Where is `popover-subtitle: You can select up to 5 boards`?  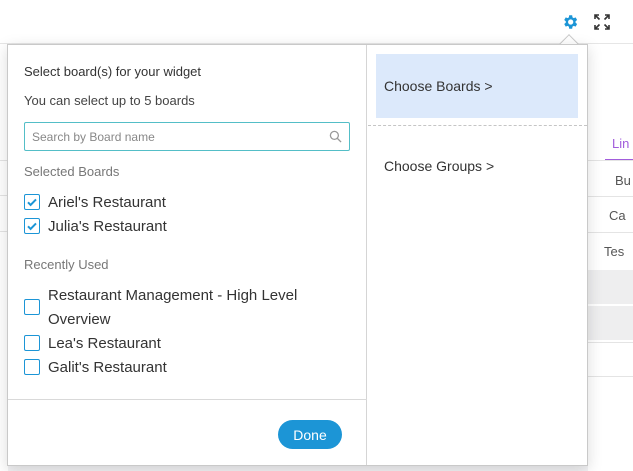
popover-subtitle: You can select up to 5 boards is located at coordinates (109, 100).